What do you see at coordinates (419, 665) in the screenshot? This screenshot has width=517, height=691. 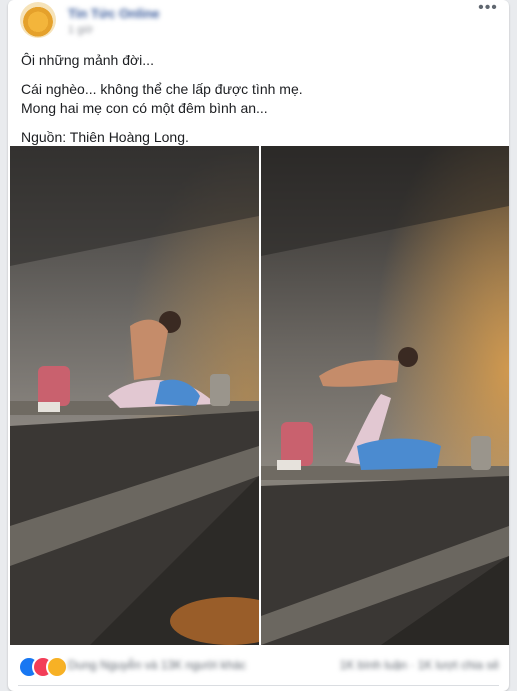 I see `comment-share-stats: 1K bình luận · 1K lượt chia sẻ` at bounding box center [419, 665].